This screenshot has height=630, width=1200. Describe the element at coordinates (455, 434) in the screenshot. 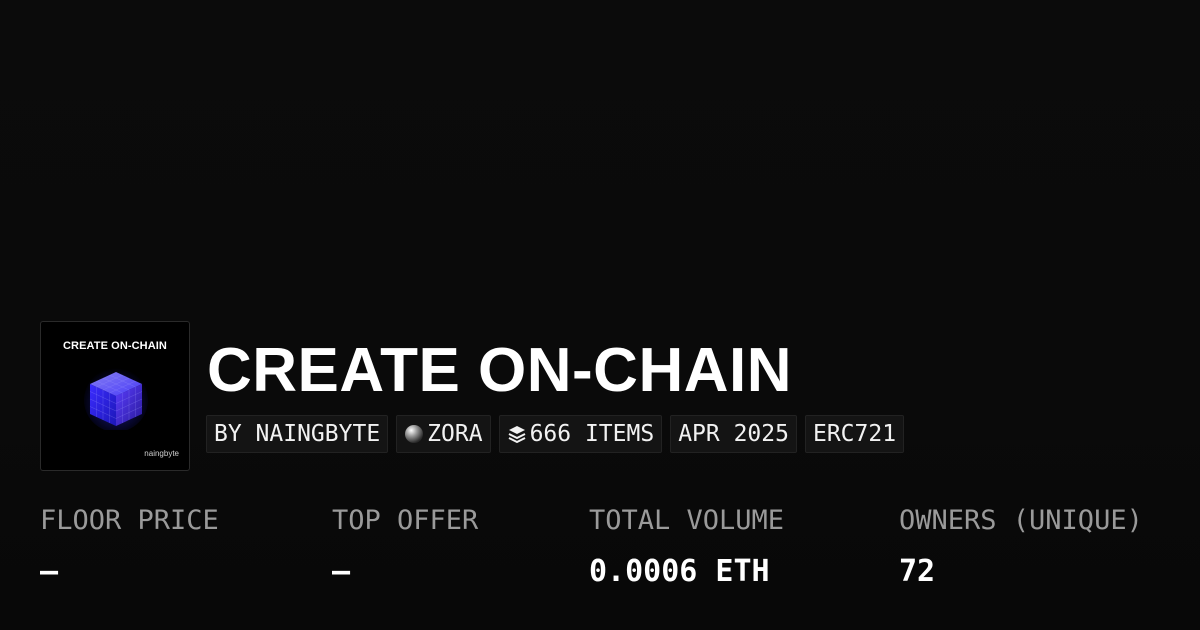

I see `chain-tag-label: ZORA` at that location.